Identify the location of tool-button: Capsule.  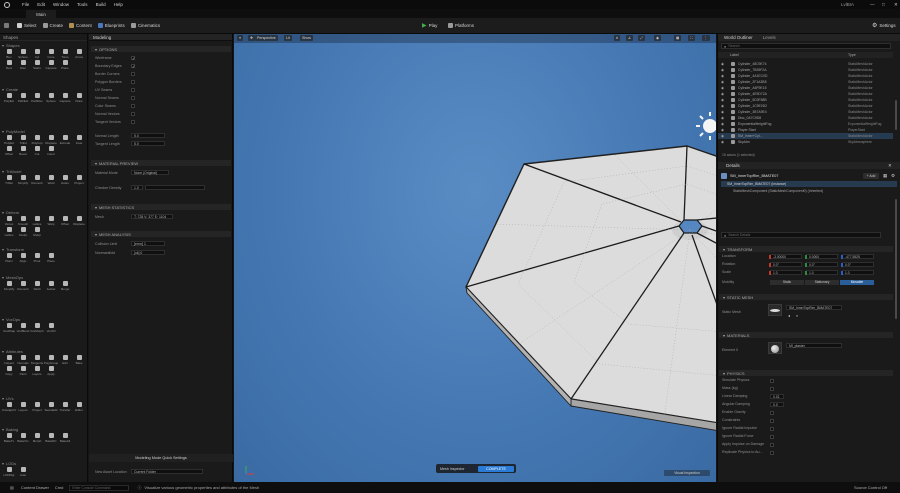
(51, 64).